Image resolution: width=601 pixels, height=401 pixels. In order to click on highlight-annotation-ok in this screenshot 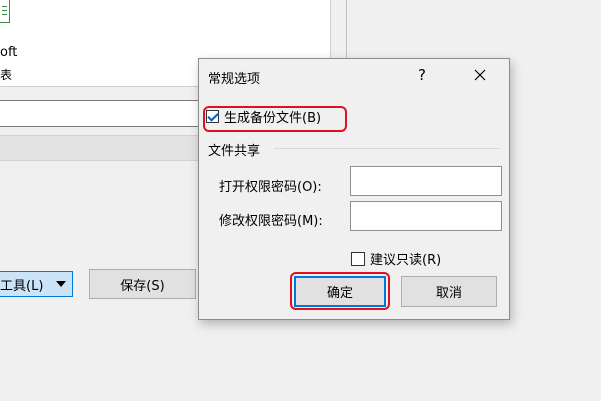, I will do `click(340, 291)`.